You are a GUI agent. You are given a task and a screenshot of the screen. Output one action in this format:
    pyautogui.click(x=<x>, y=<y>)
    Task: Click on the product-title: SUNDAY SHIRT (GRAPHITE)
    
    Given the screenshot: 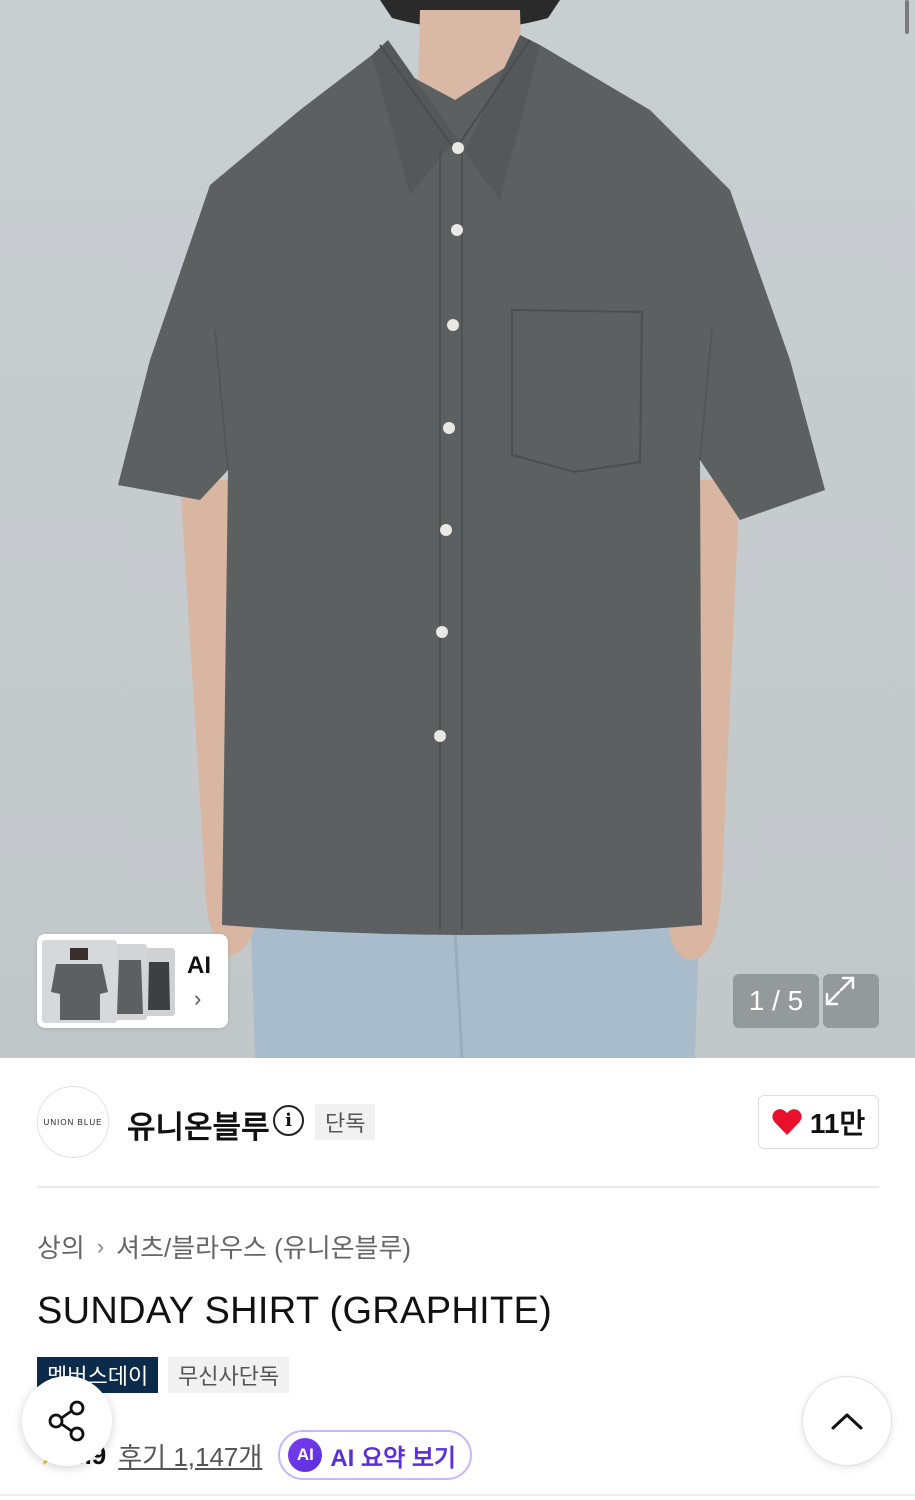 What is the action you would take?
    pyautogui.click(x=295, y=1311)
    